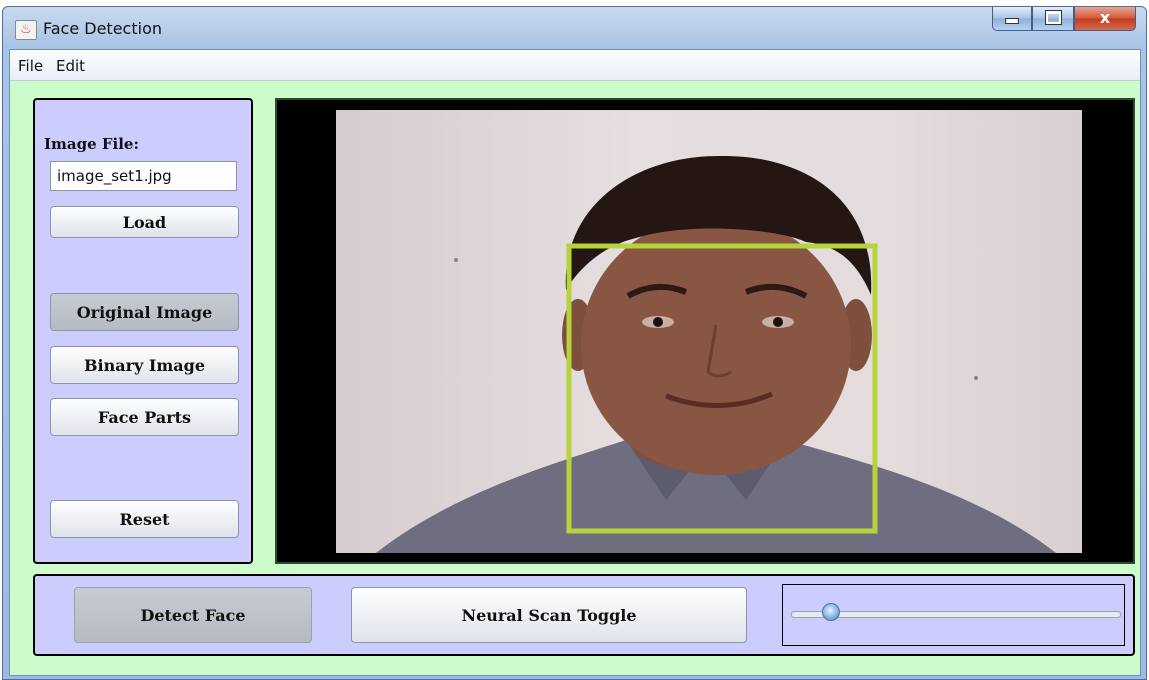 The width and height of the screenshot is (1149, 680). I want to click on minimize-icon, so click(1012, 20).